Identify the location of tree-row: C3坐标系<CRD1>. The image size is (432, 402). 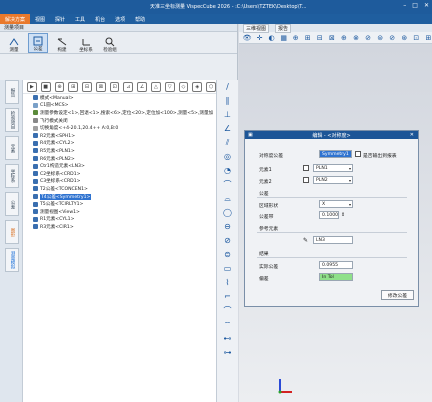
(119, 182).